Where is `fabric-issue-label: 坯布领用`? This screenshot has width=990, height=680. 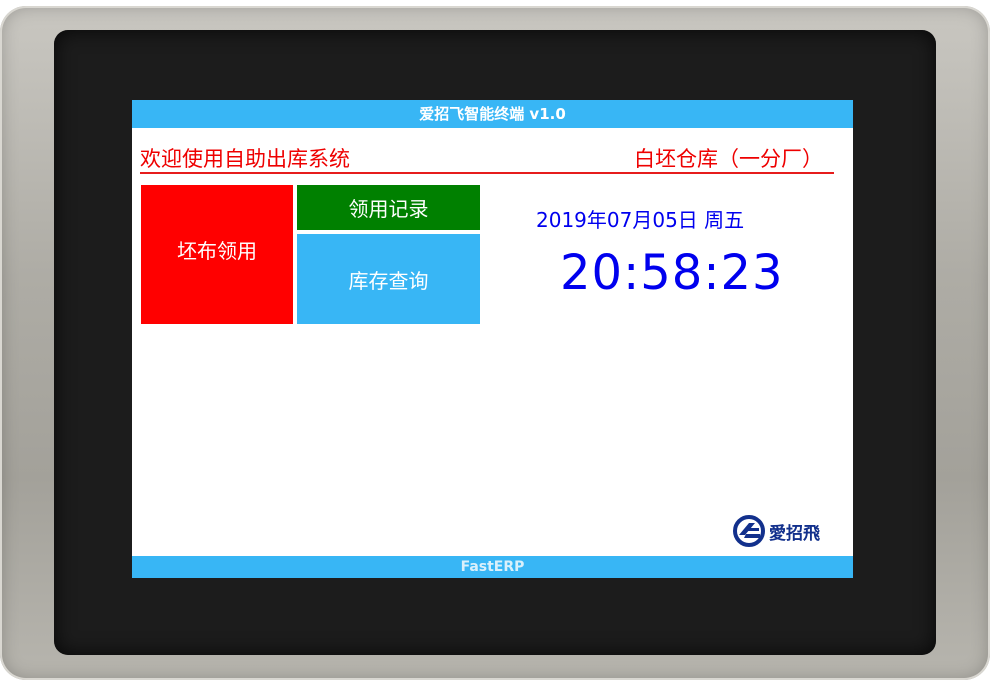
fabric-issue-label: 坯布领用 is located at coordinates (217, 251).